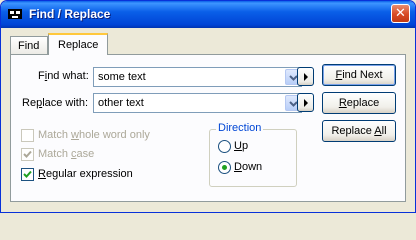 The width and height of the screenshot is (416, 240). What do you see at coordinates (15, 14) in the screenshot?
I see `app-icon` at bounding box center [15, 14].